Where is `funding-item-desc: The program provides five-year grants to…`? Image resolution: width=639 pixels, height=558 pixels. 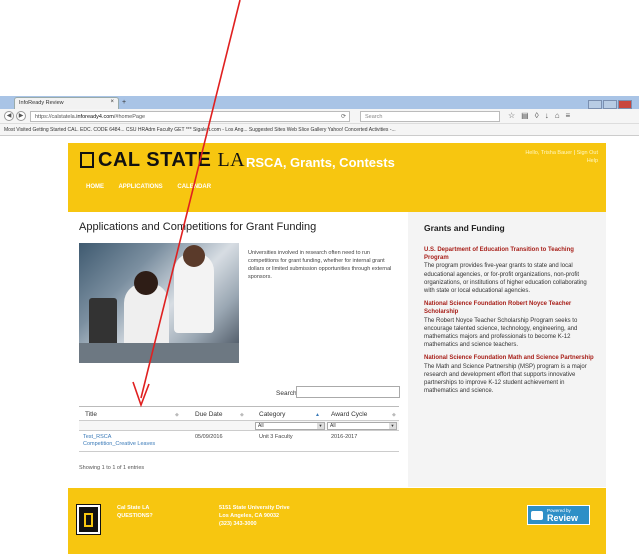 funding-item-desc: The program provides five-year grants to… is located at coordinates (505, 279).